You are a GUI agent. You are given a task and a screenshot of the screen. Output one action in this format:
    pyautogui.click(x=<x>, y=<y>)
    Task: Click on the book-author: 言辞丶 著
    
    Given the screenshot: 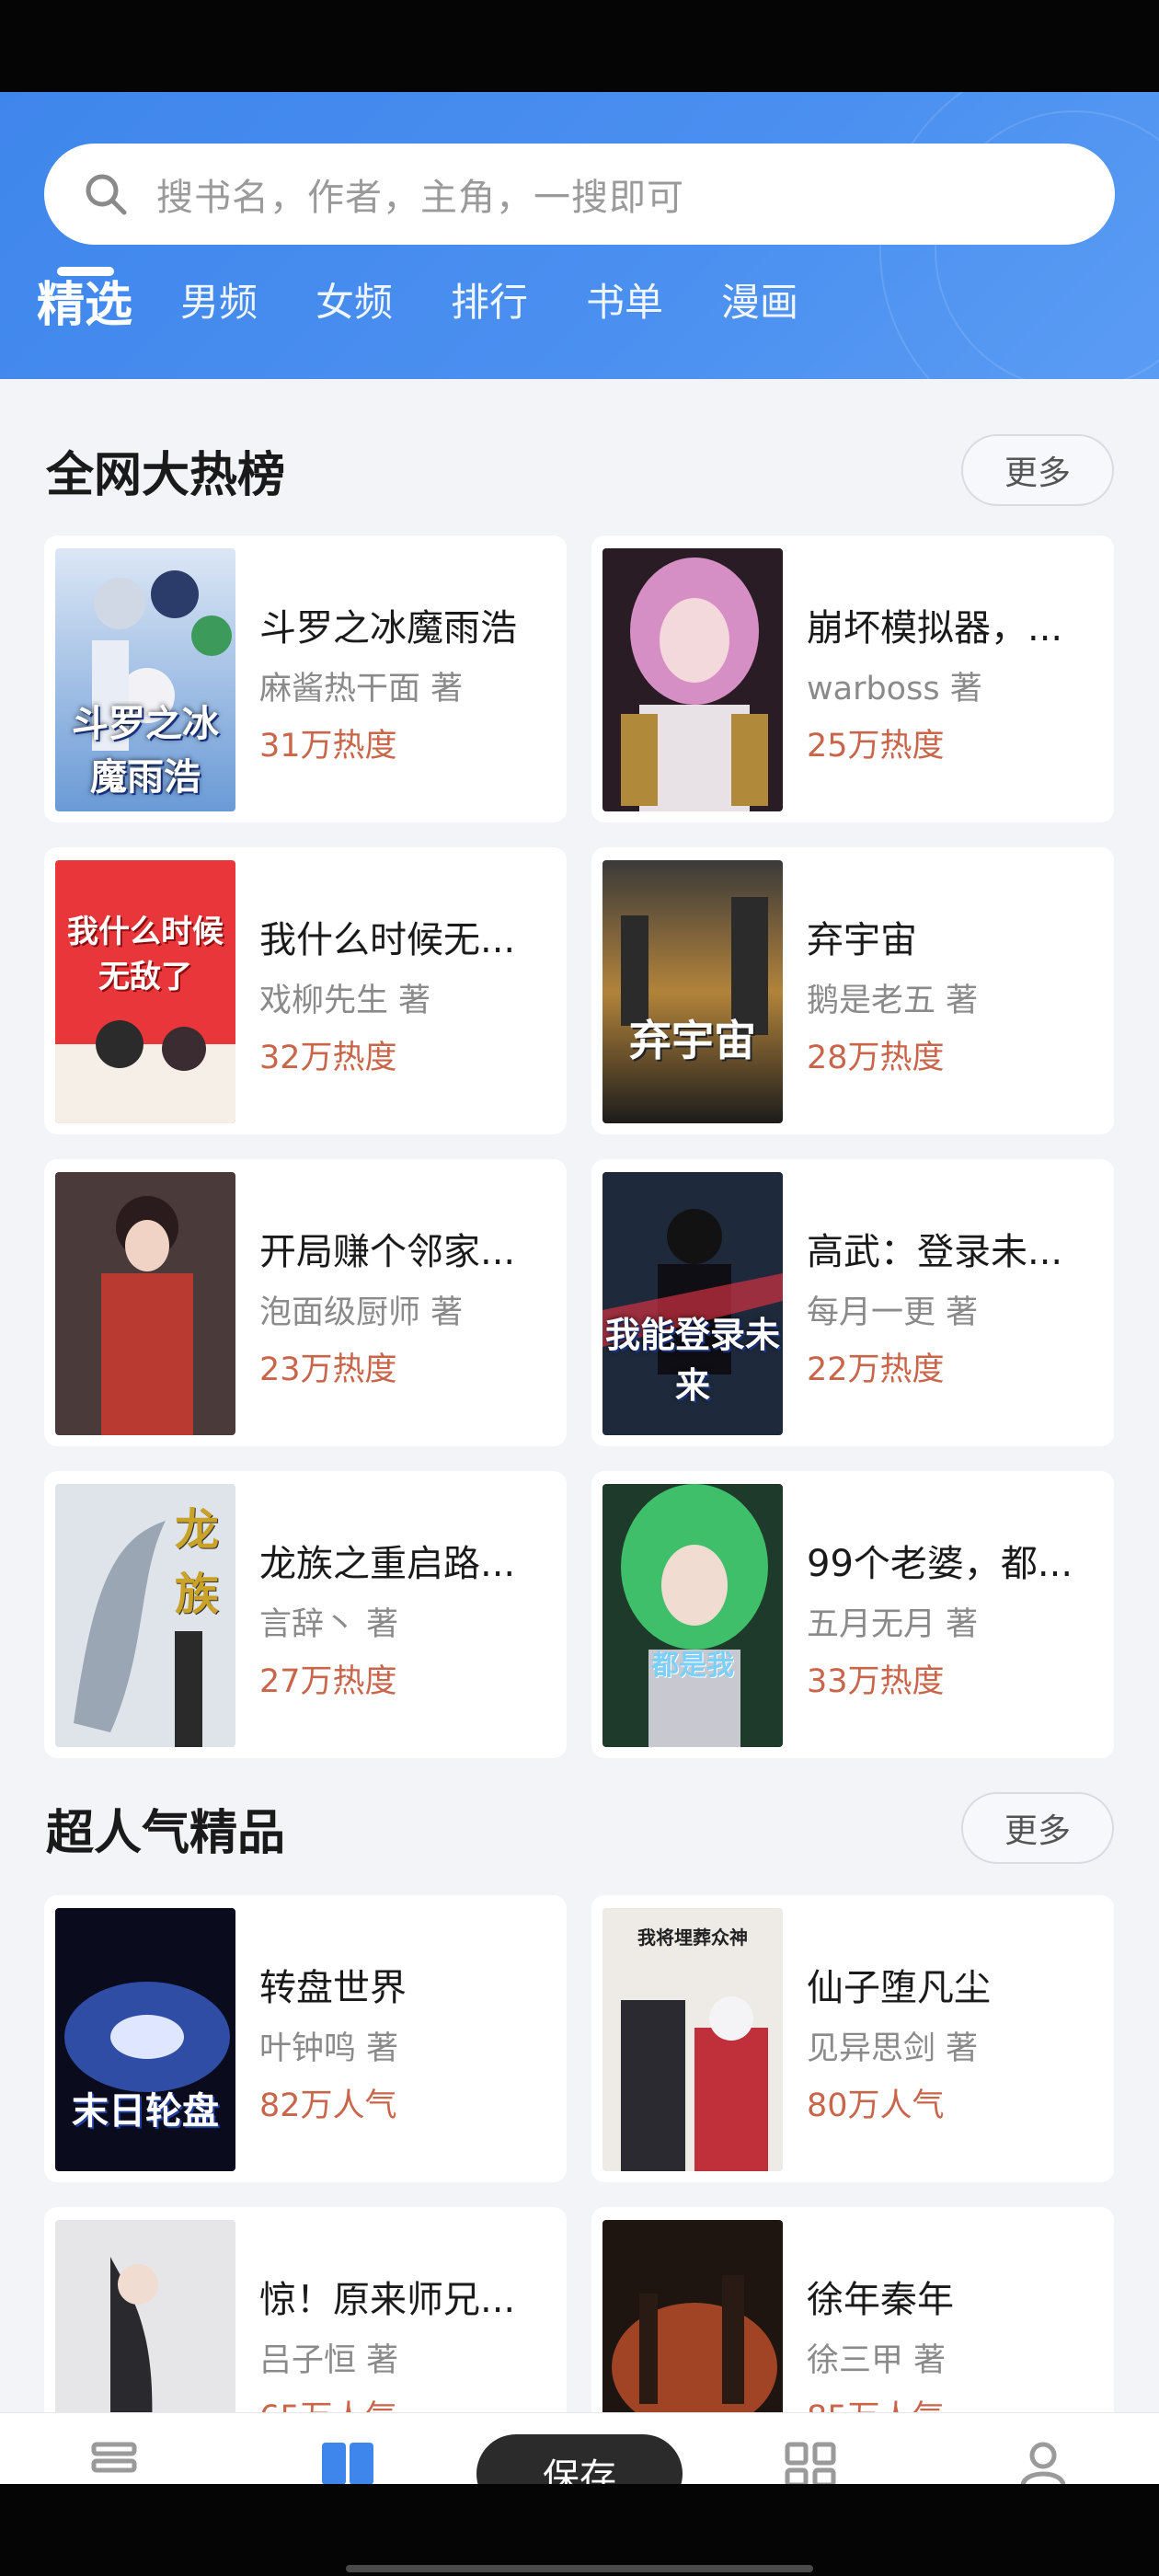 What is the action you would take?
    pyautogui.click(x=329, y=1624)
    